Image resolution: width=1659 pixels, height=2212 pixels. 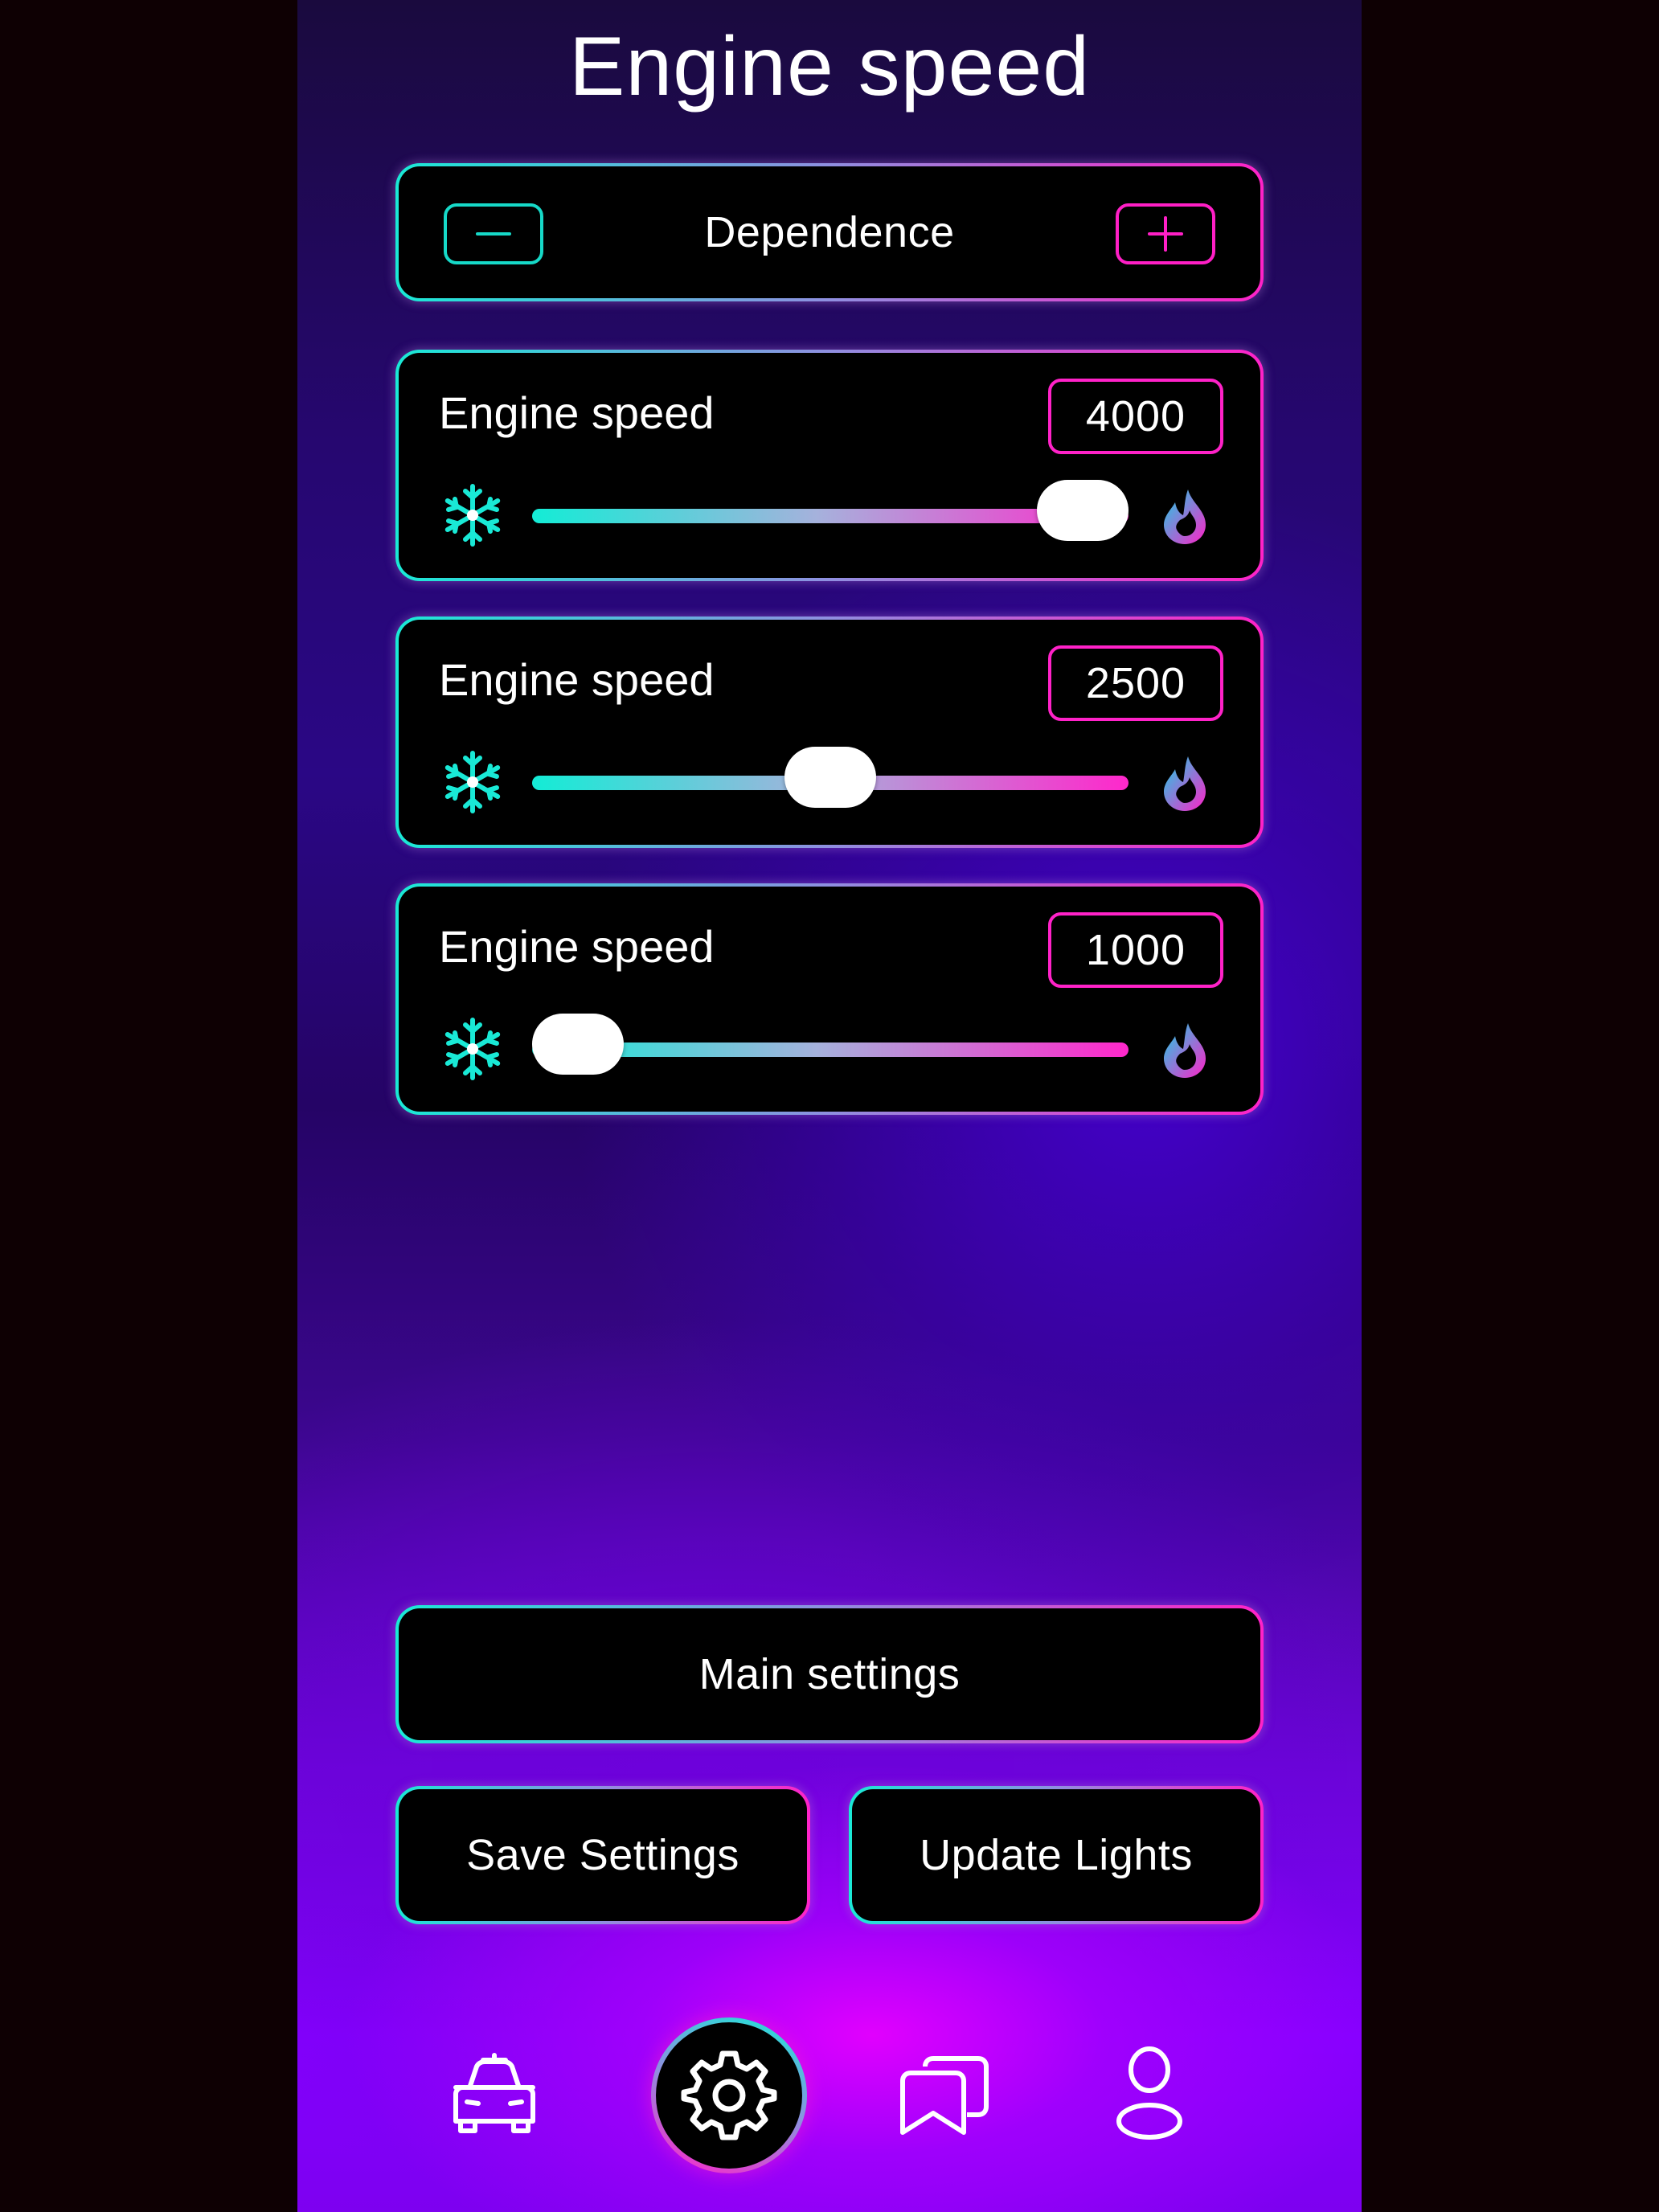 I want to click on speed-value-field: 1000, so click(x=1135, y=950).